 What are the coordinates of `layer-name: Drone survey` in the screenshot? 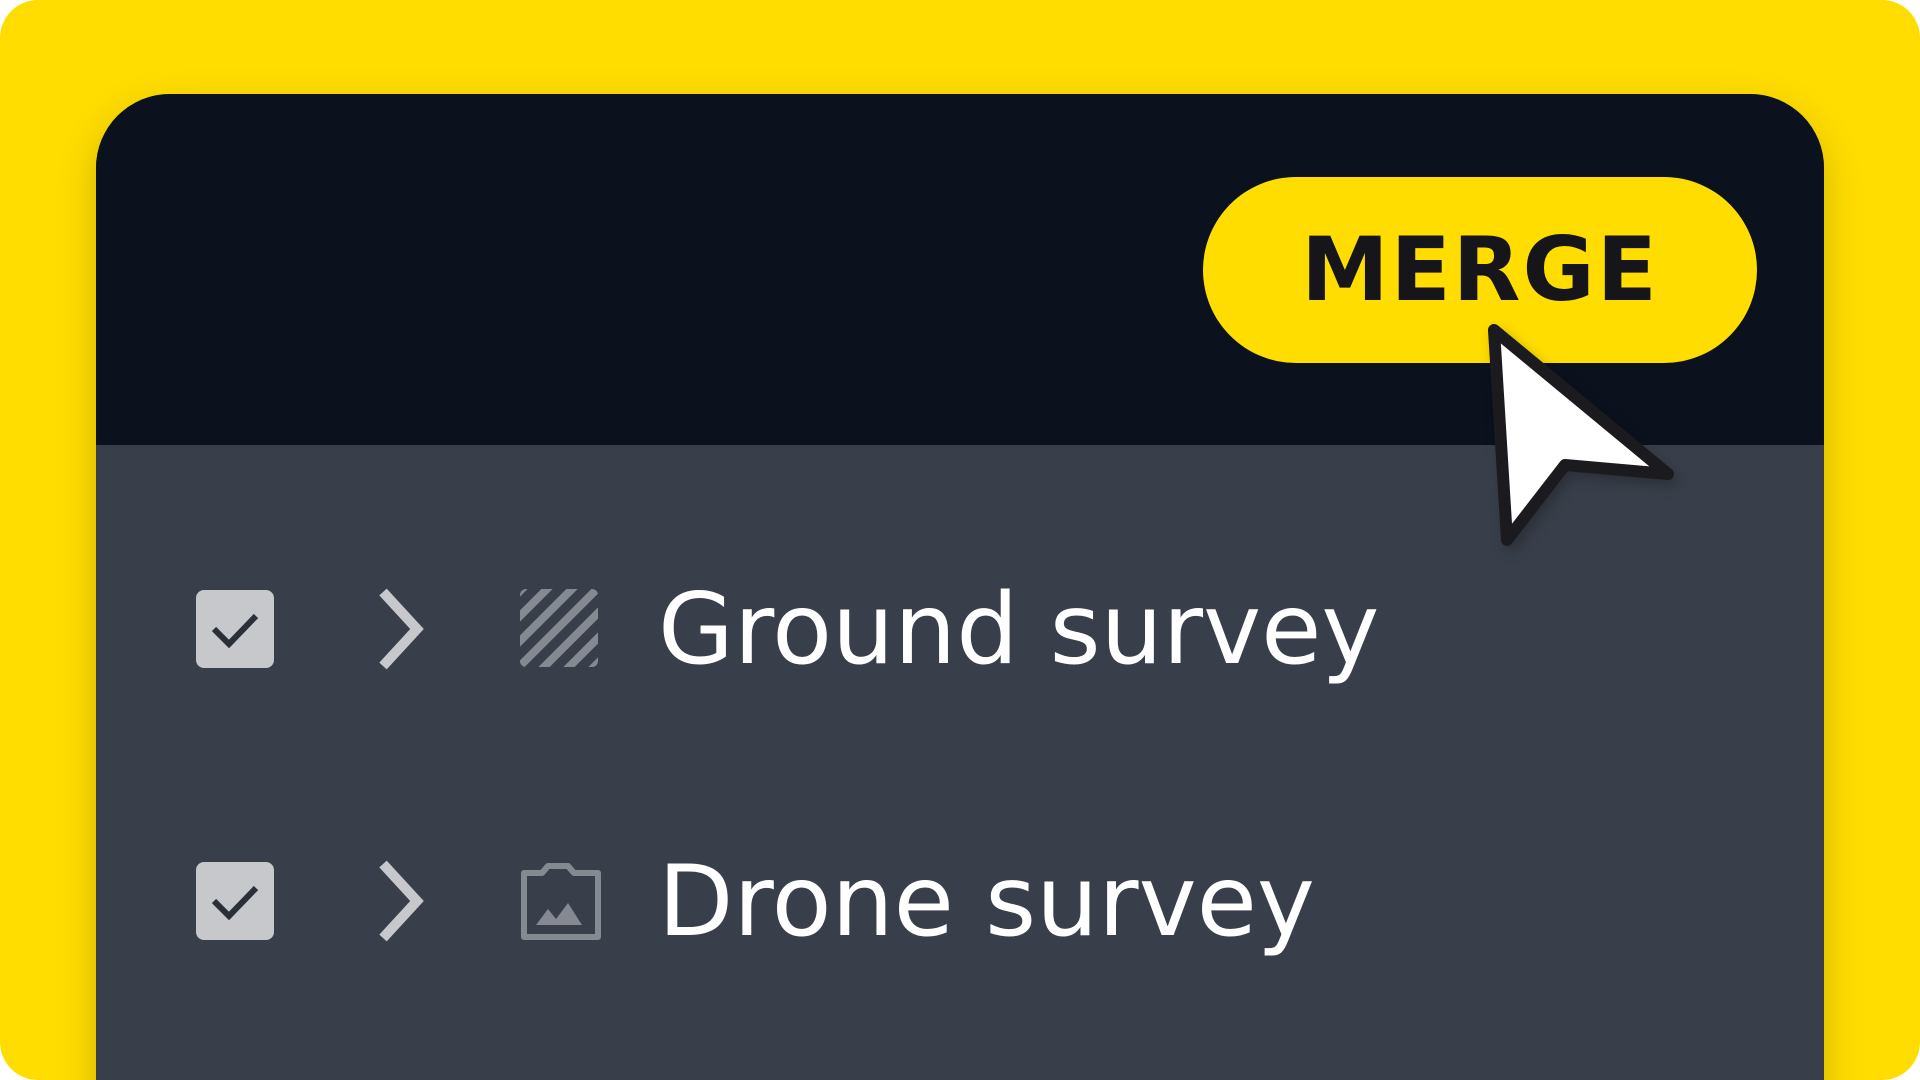 It's located at (986, 902).